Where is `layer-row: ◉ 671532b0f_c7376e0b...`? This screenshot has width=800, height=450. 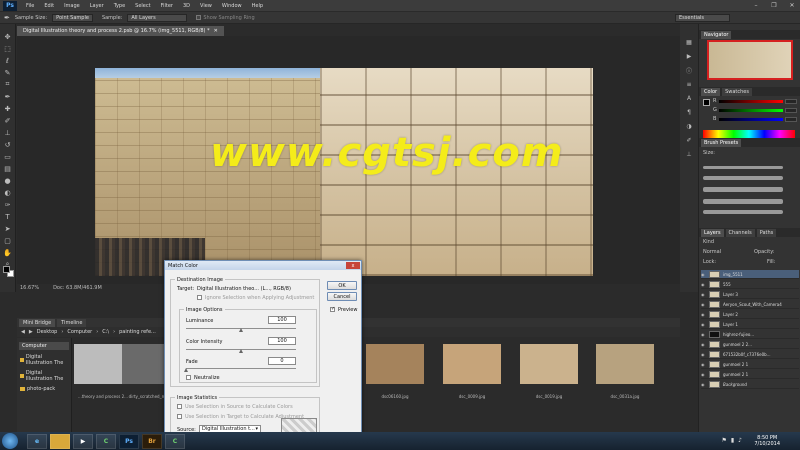
layer-row: ◉ 671532b0f_c7376e0b... is located at coordinates (750, 354).